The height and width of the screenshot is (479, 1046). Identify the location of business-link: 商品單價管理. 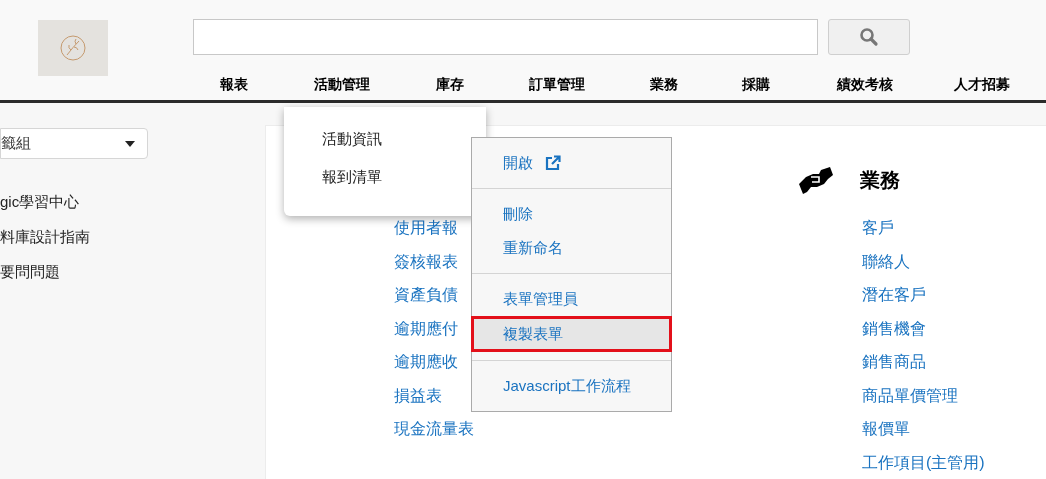
(923, 400).